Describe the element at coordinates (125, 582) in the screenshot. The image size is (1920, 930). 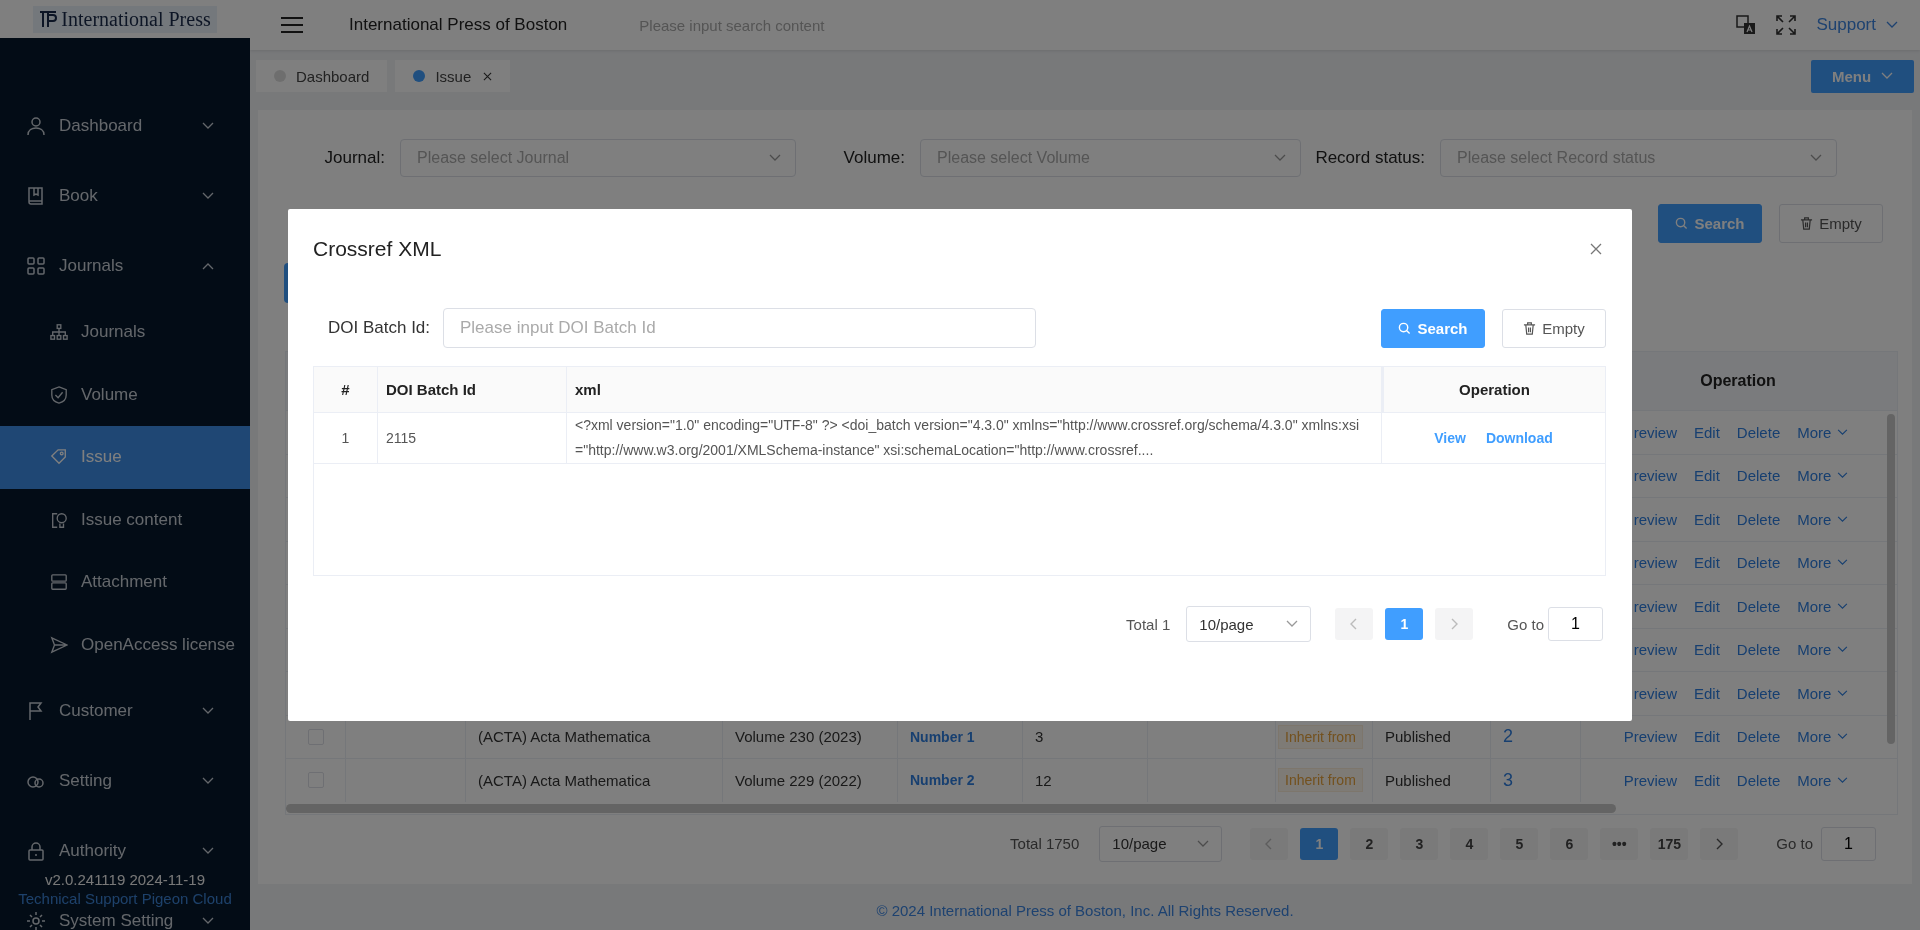
I see `submenu-item: Attachment` at that location.